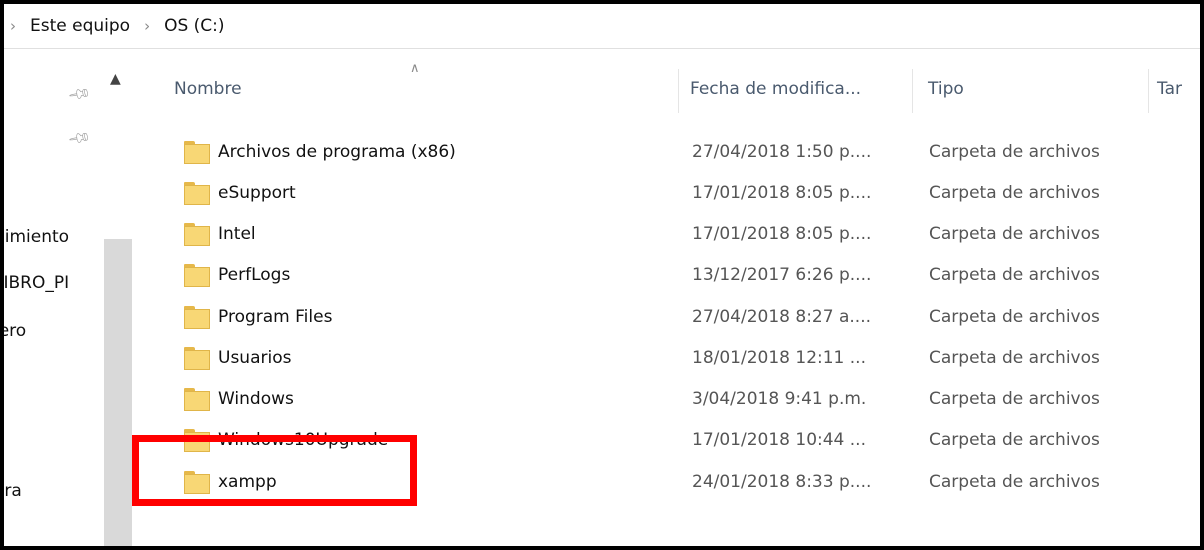  I want to click on item-name: Usuarios, so click(255, 358).